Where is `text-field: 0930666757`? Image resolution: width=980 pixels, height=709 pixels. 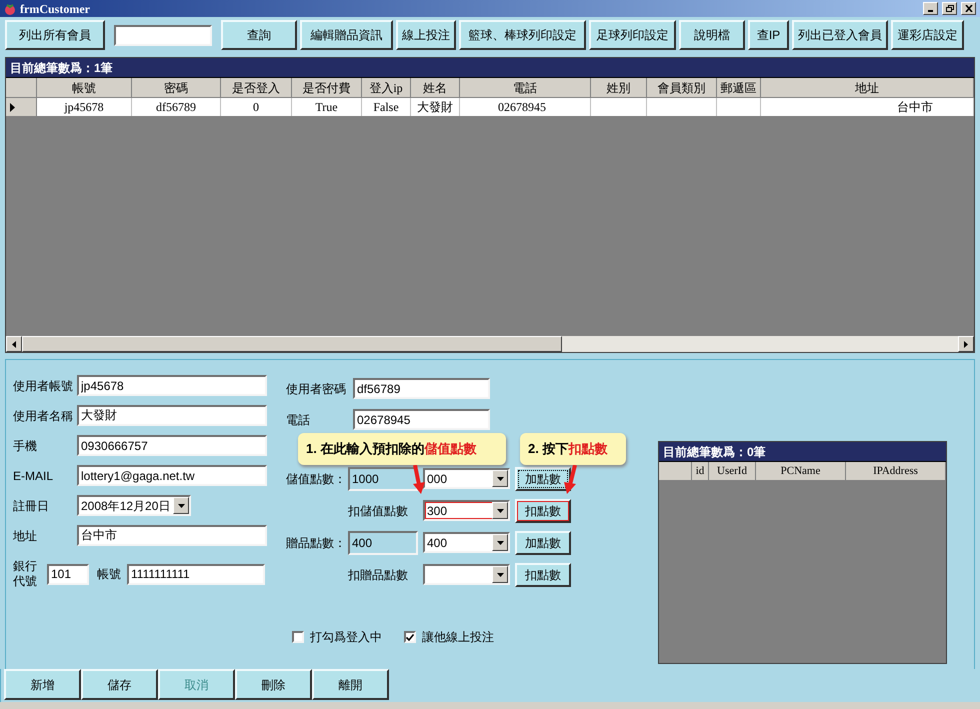
text-field: 0930666757 is located at coordinates (172, 445).